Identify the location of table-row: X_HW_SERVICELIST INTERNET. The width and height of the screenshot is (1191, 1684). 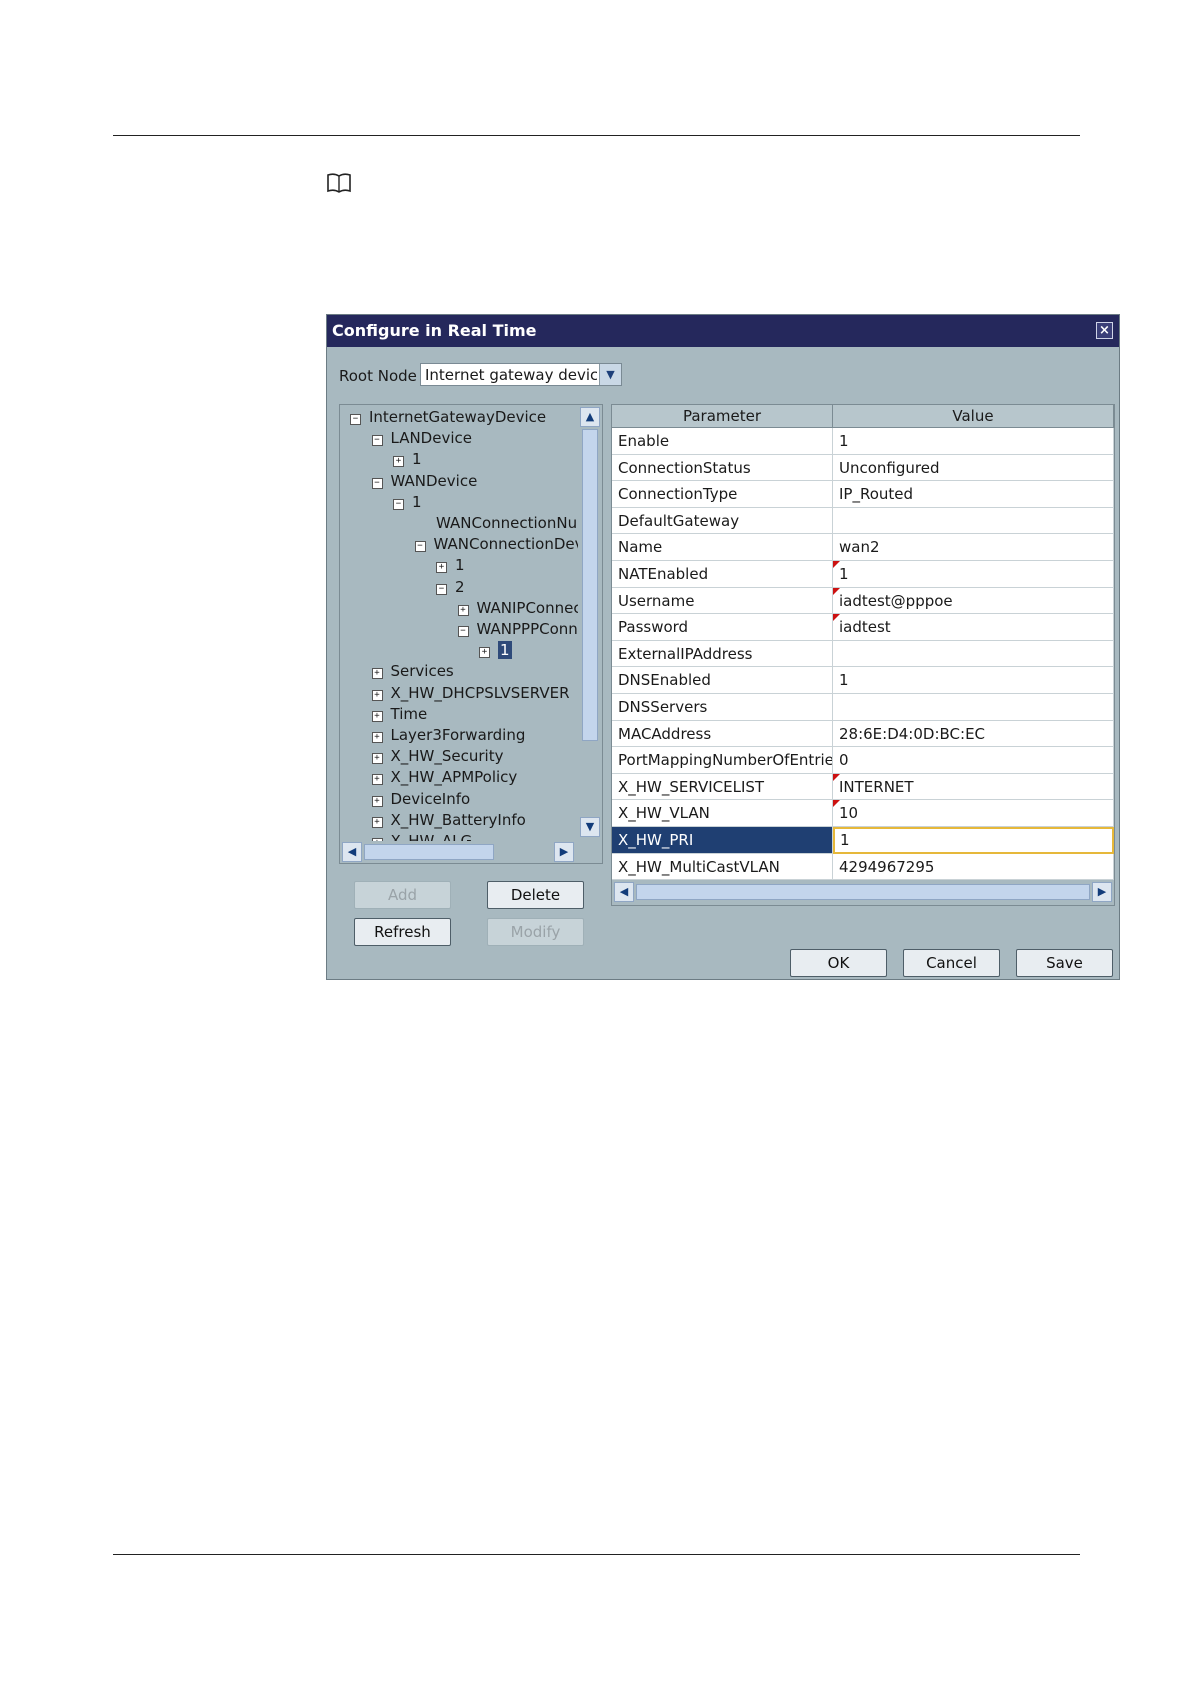
(863, 787).